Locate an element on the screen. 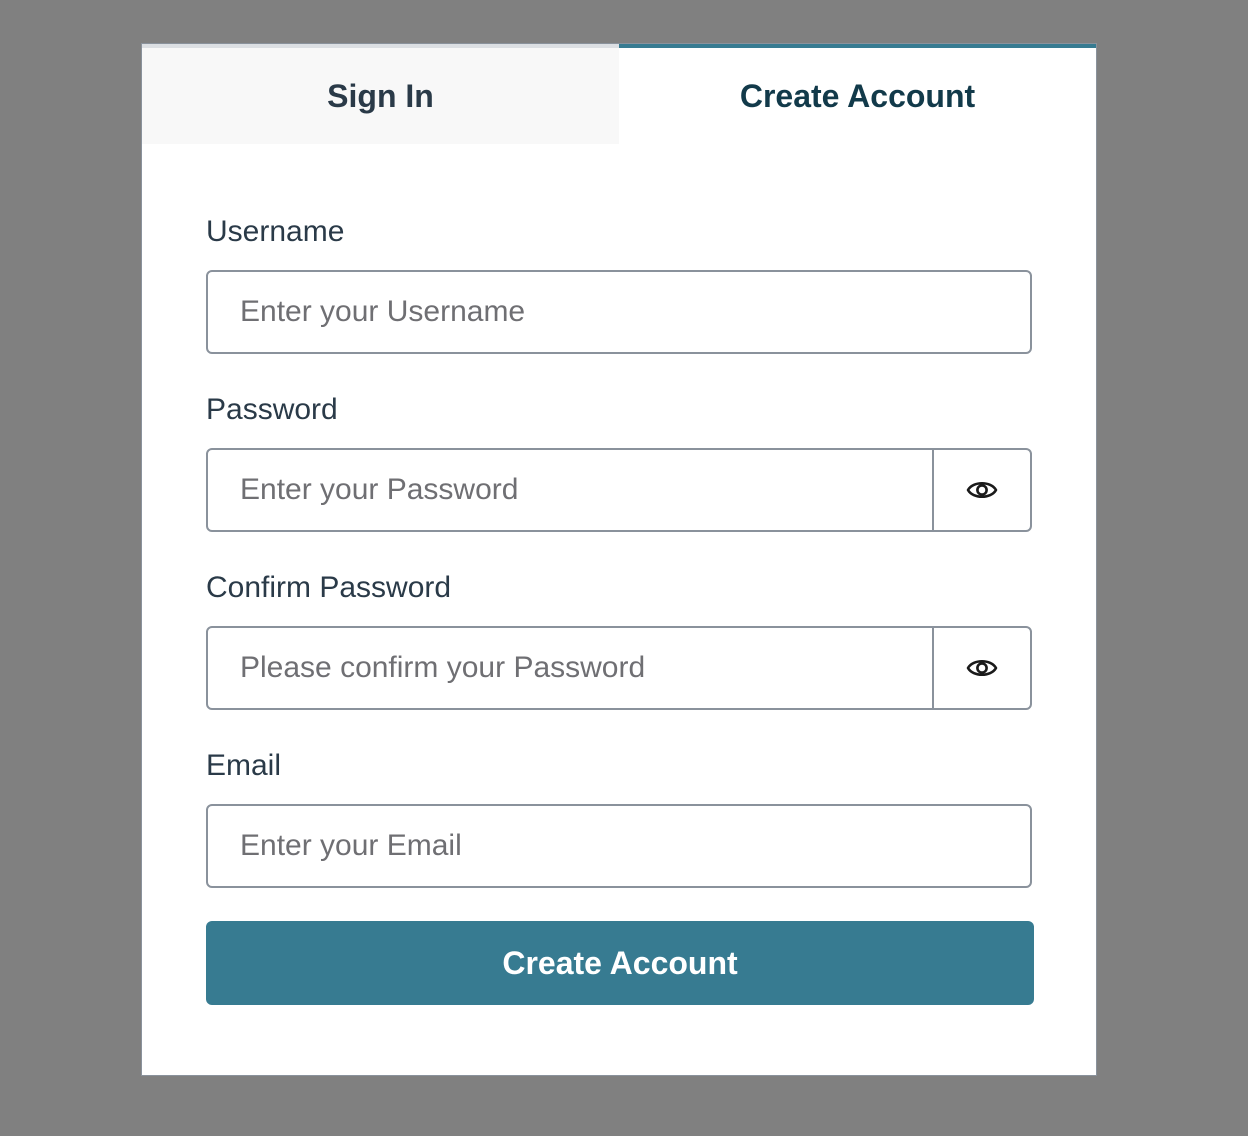 The image size is (1248, 1136). username-field-group is located at coordinates (619, 312).